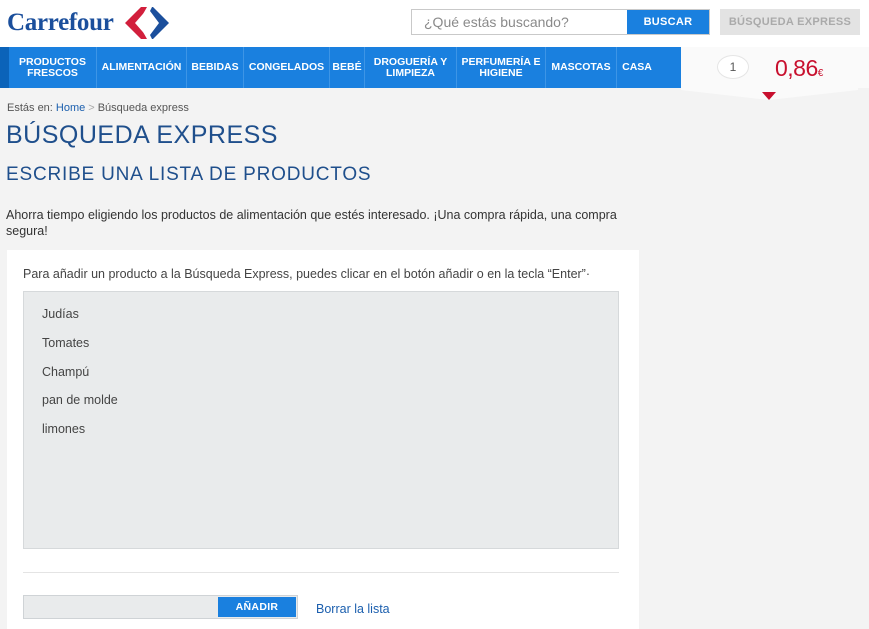 The image size is (869, 629). What do you see at coordinates (121, 607) in the screenshot?
I see `add-product-input` at bounding box center [121, 607].